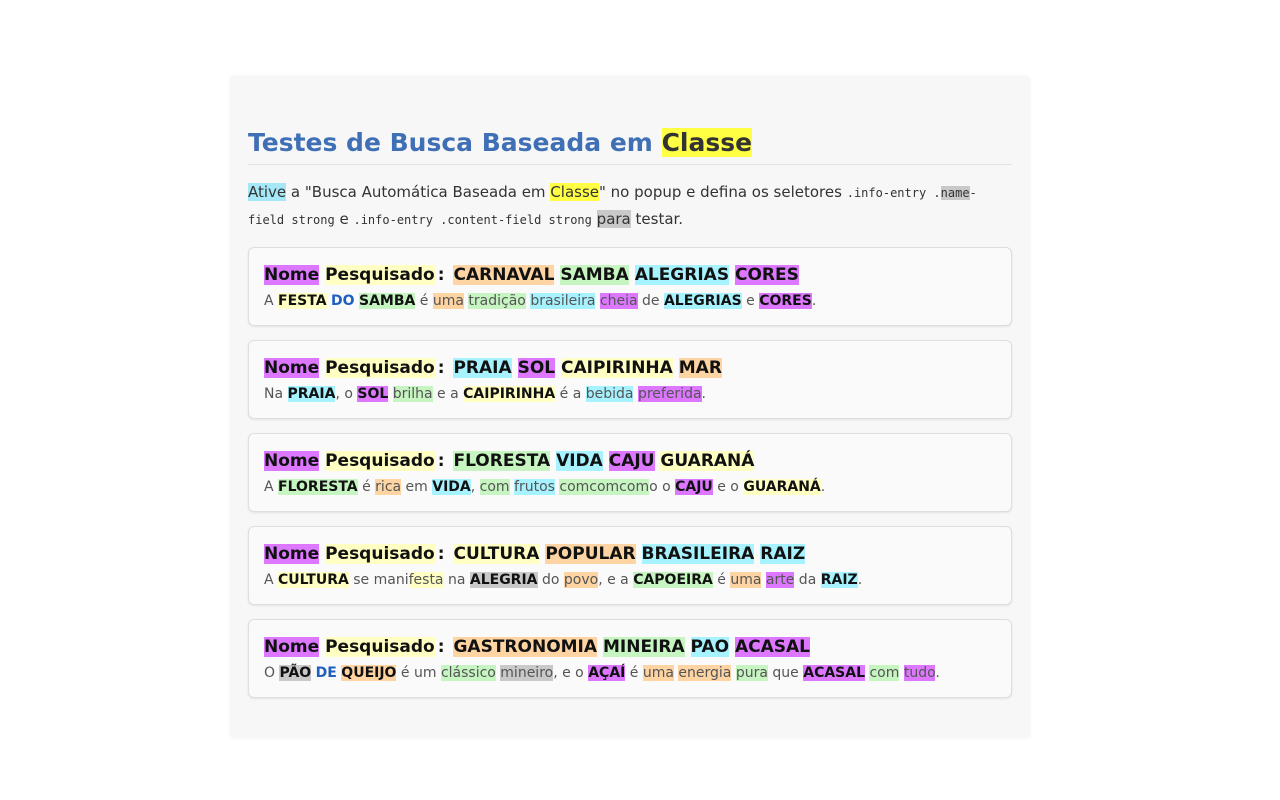  What do you see at coordinates (496, 554) in the screenshot?
I see `search-term: CULTURA` at bounding box center [496, 554].